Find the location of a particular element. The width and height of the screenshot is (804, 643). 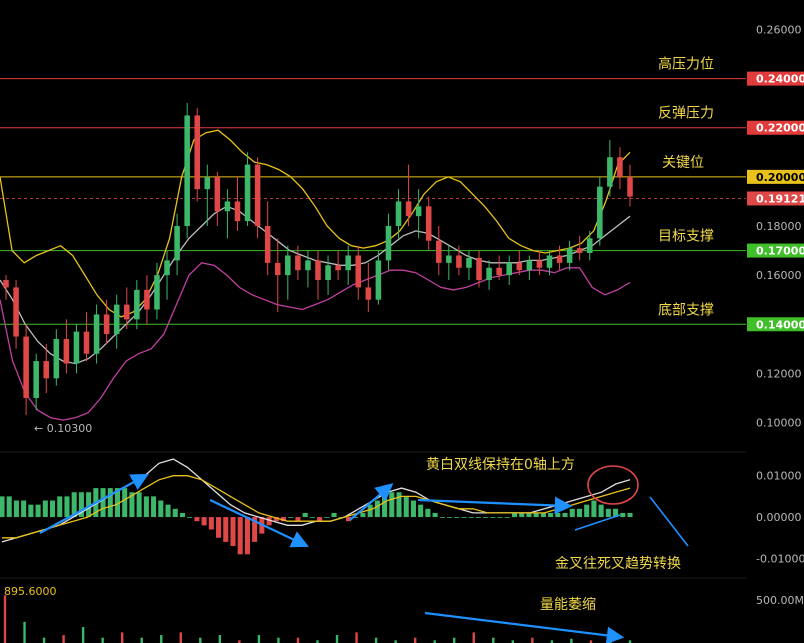

price-tick-0: 0.26000 is located at coordinates (779, 29).